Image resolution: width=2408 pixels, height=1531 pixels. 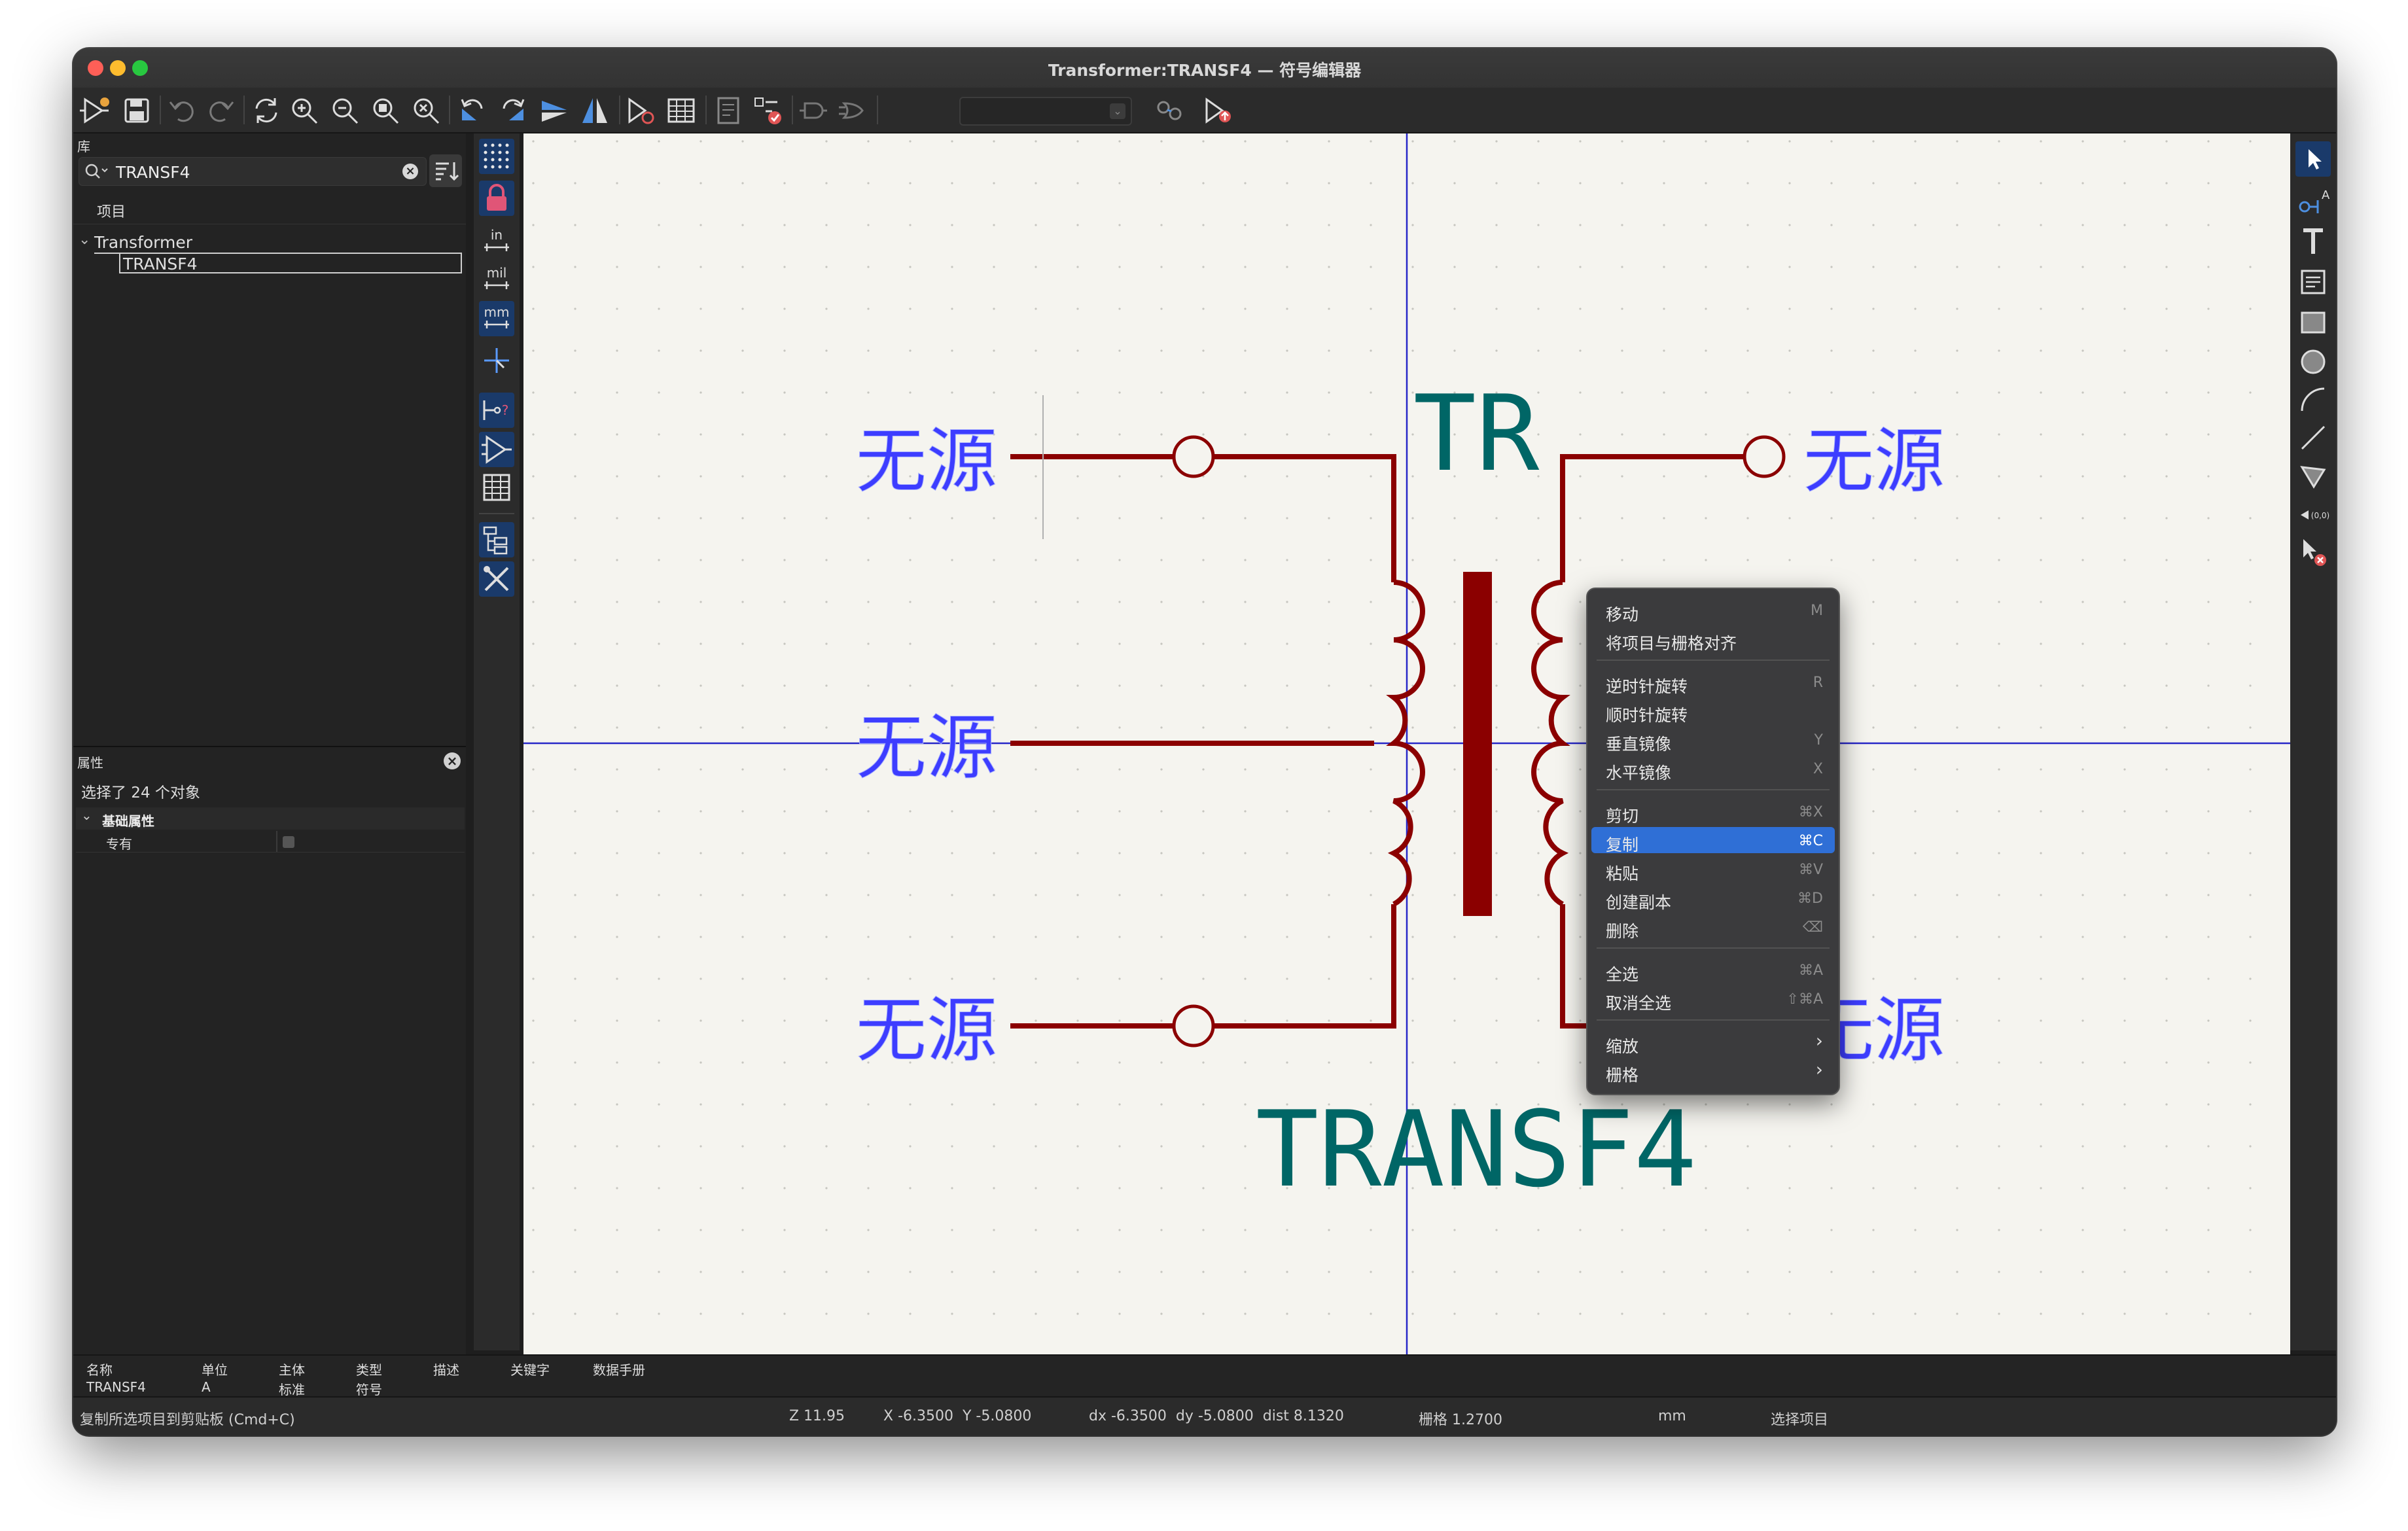 I want to click on zoom-out-icon, so click(x=344, y=110).